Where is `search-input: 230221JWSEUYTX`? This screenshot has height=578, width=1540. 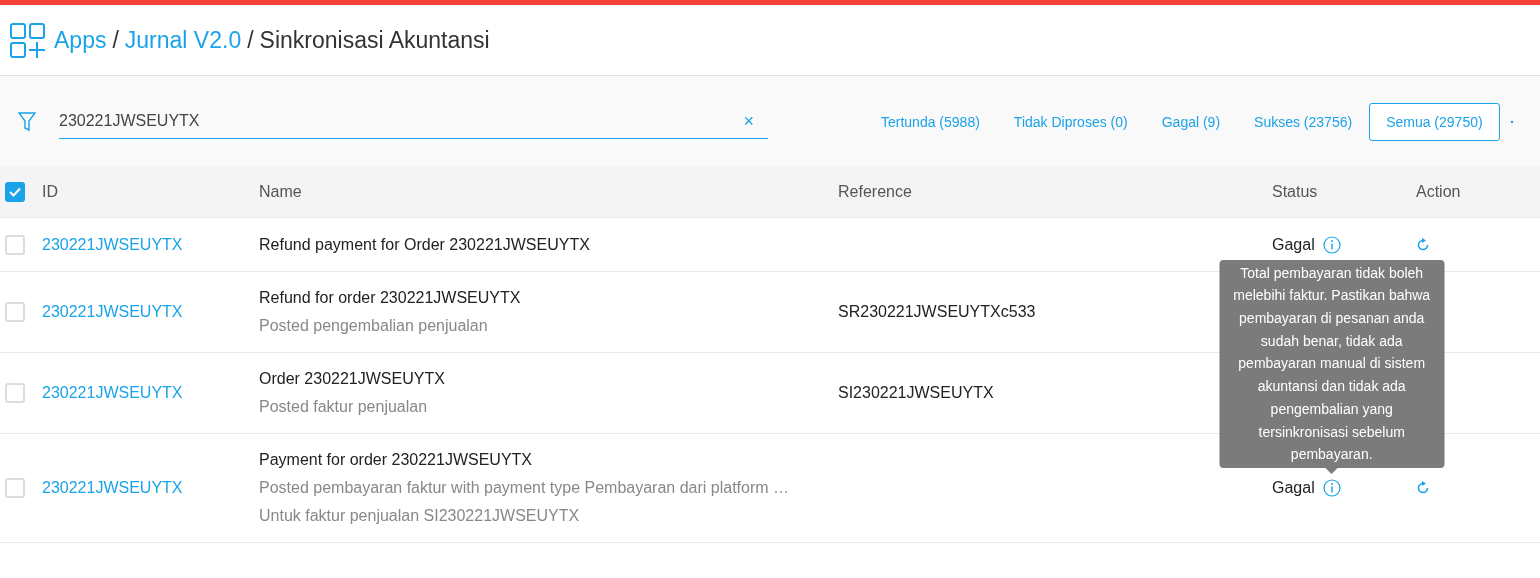 search-input: 230221JWSEUYTX is located at coordinates (401, 121).